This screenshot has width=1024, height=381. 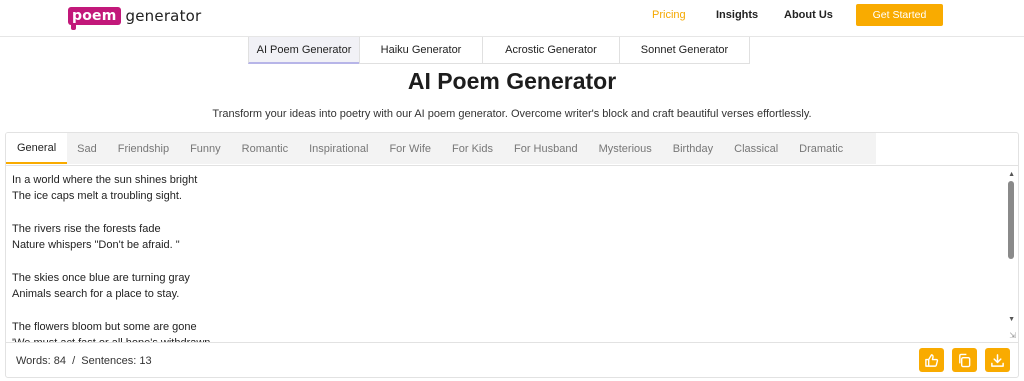 I want to click on category-tab-inspirational: Inspirational, so click(x=339, y=148).